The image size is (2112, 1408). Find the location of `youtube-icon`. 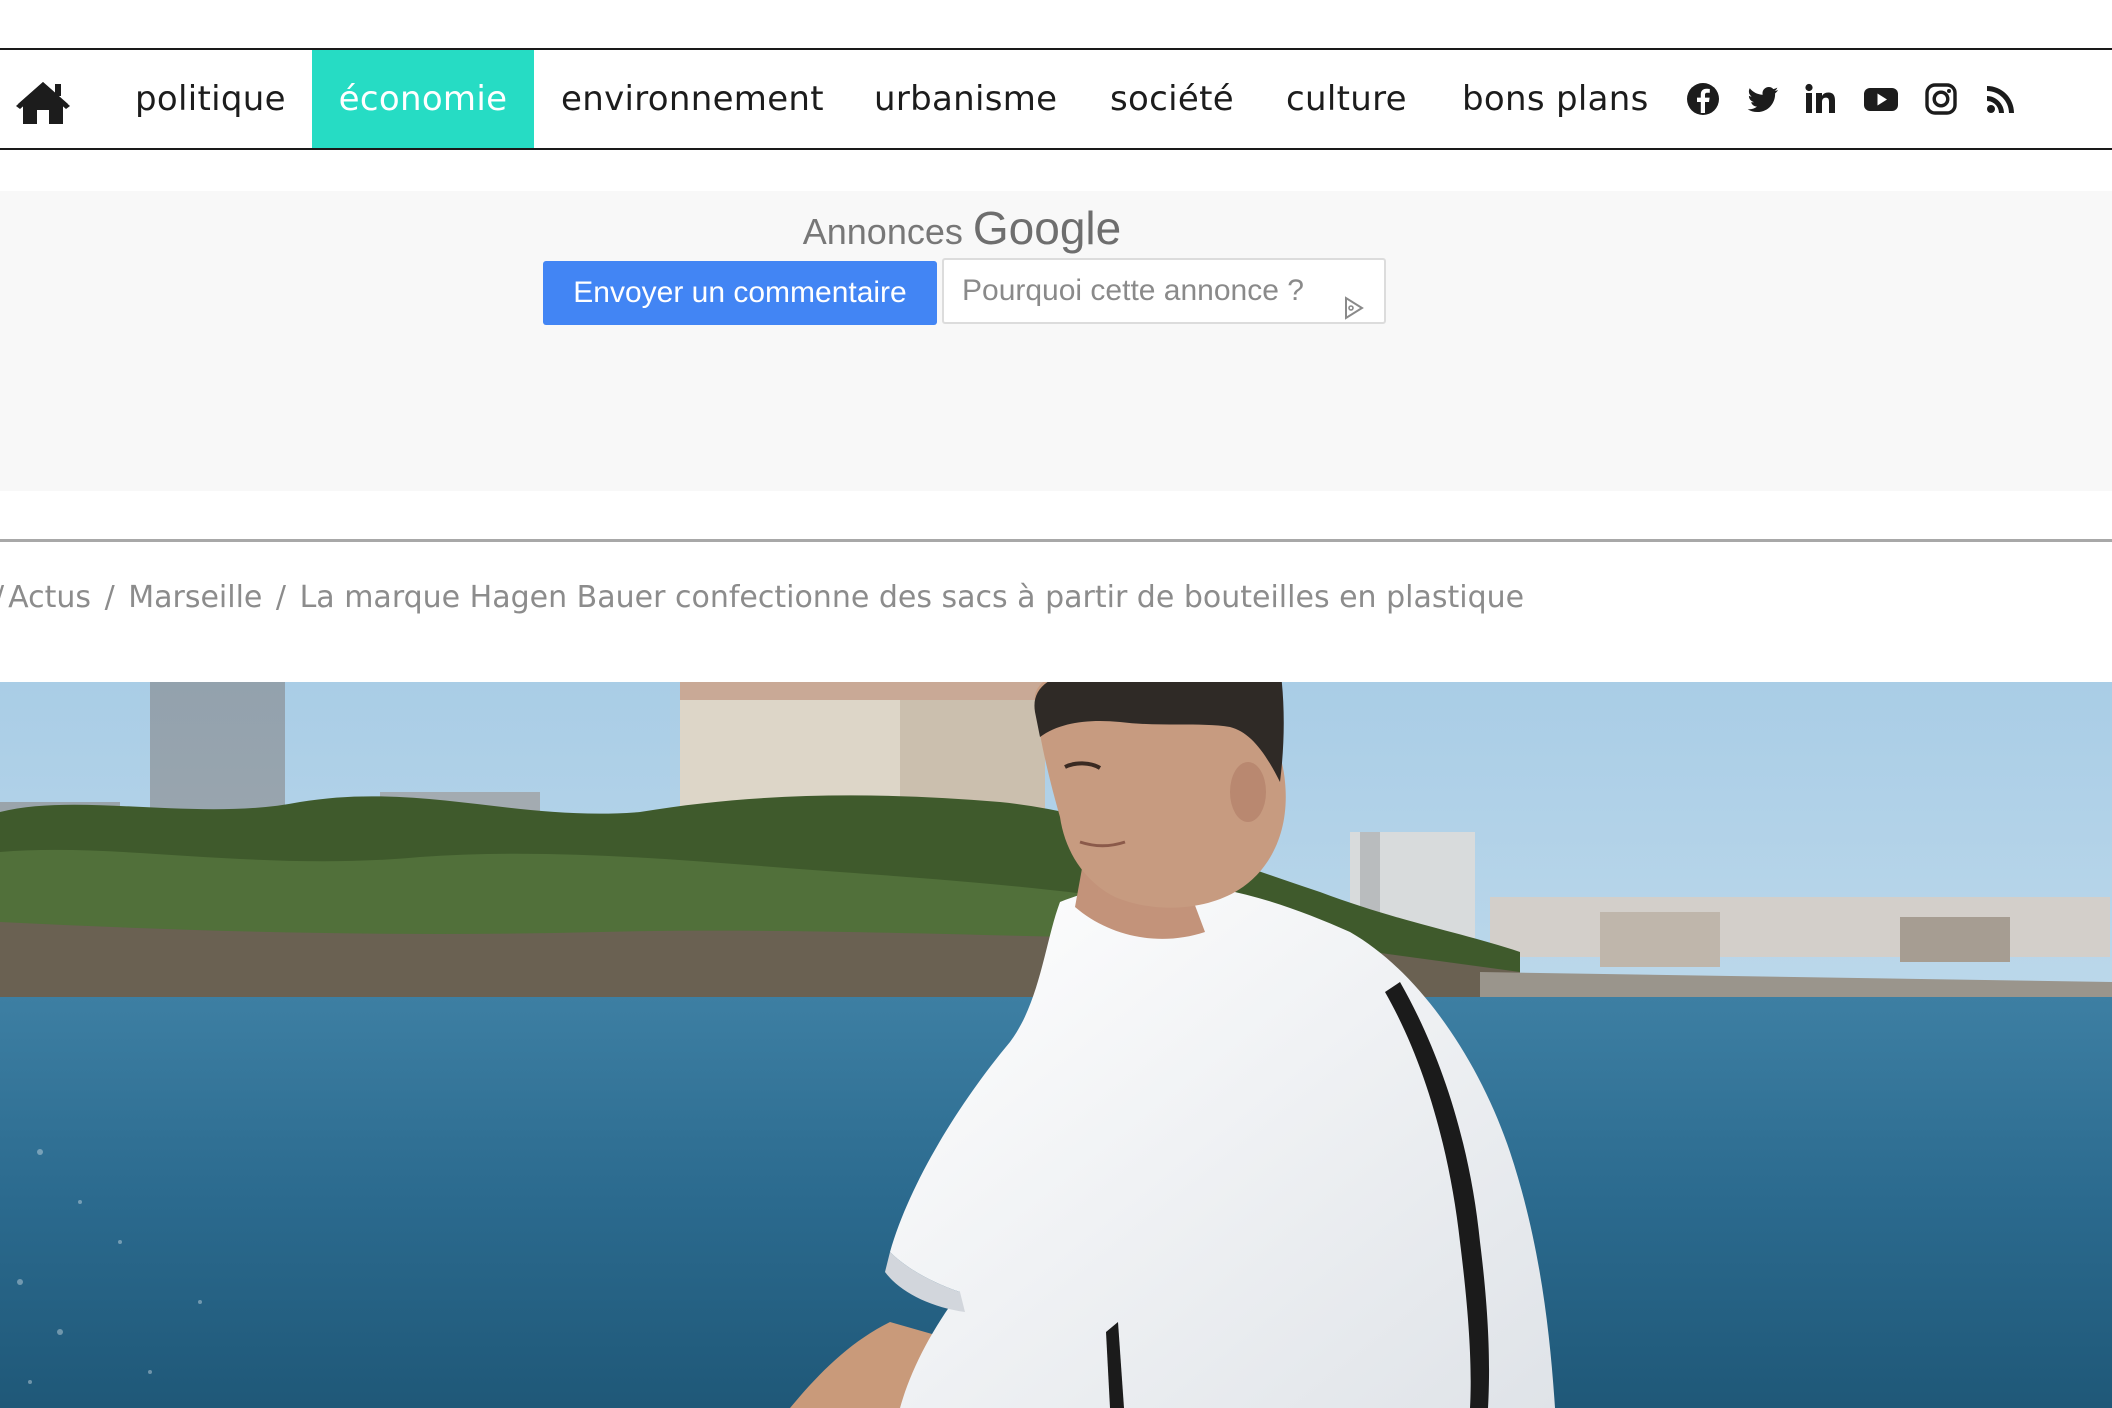

youtube-icon is located at coordinates (1881, 99).